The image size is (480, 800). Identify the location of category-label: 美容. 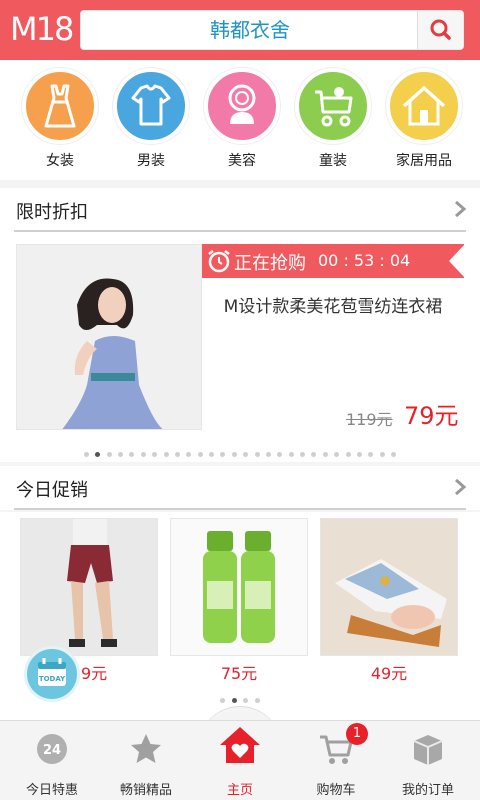
(242, 161).